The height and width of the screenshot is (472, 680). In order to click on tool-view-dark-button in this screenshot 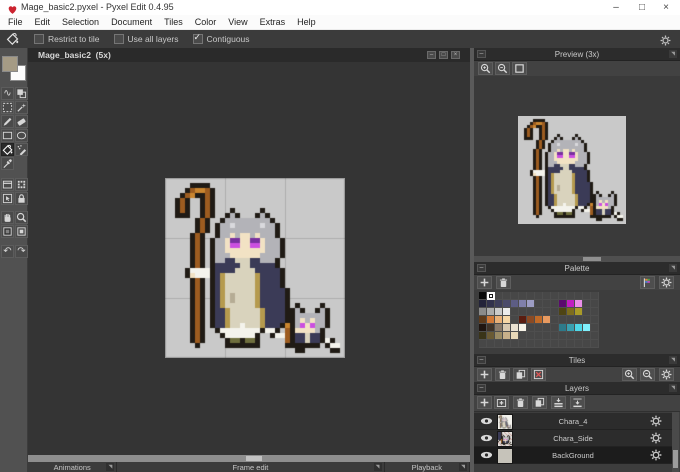, I will do `click(7, 231)`.